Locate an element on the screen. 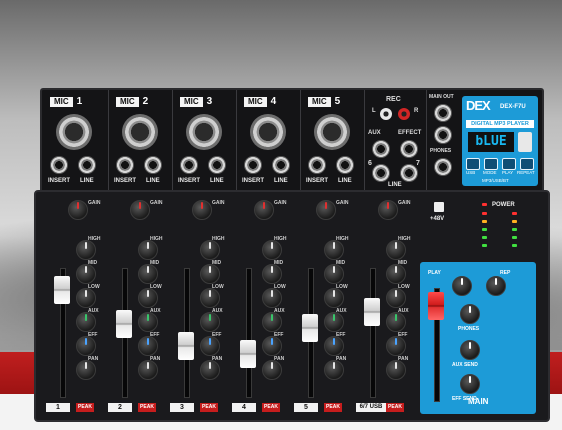 The image size is (562, 430). mic-number: 5 is located at coordinates (337, 101).